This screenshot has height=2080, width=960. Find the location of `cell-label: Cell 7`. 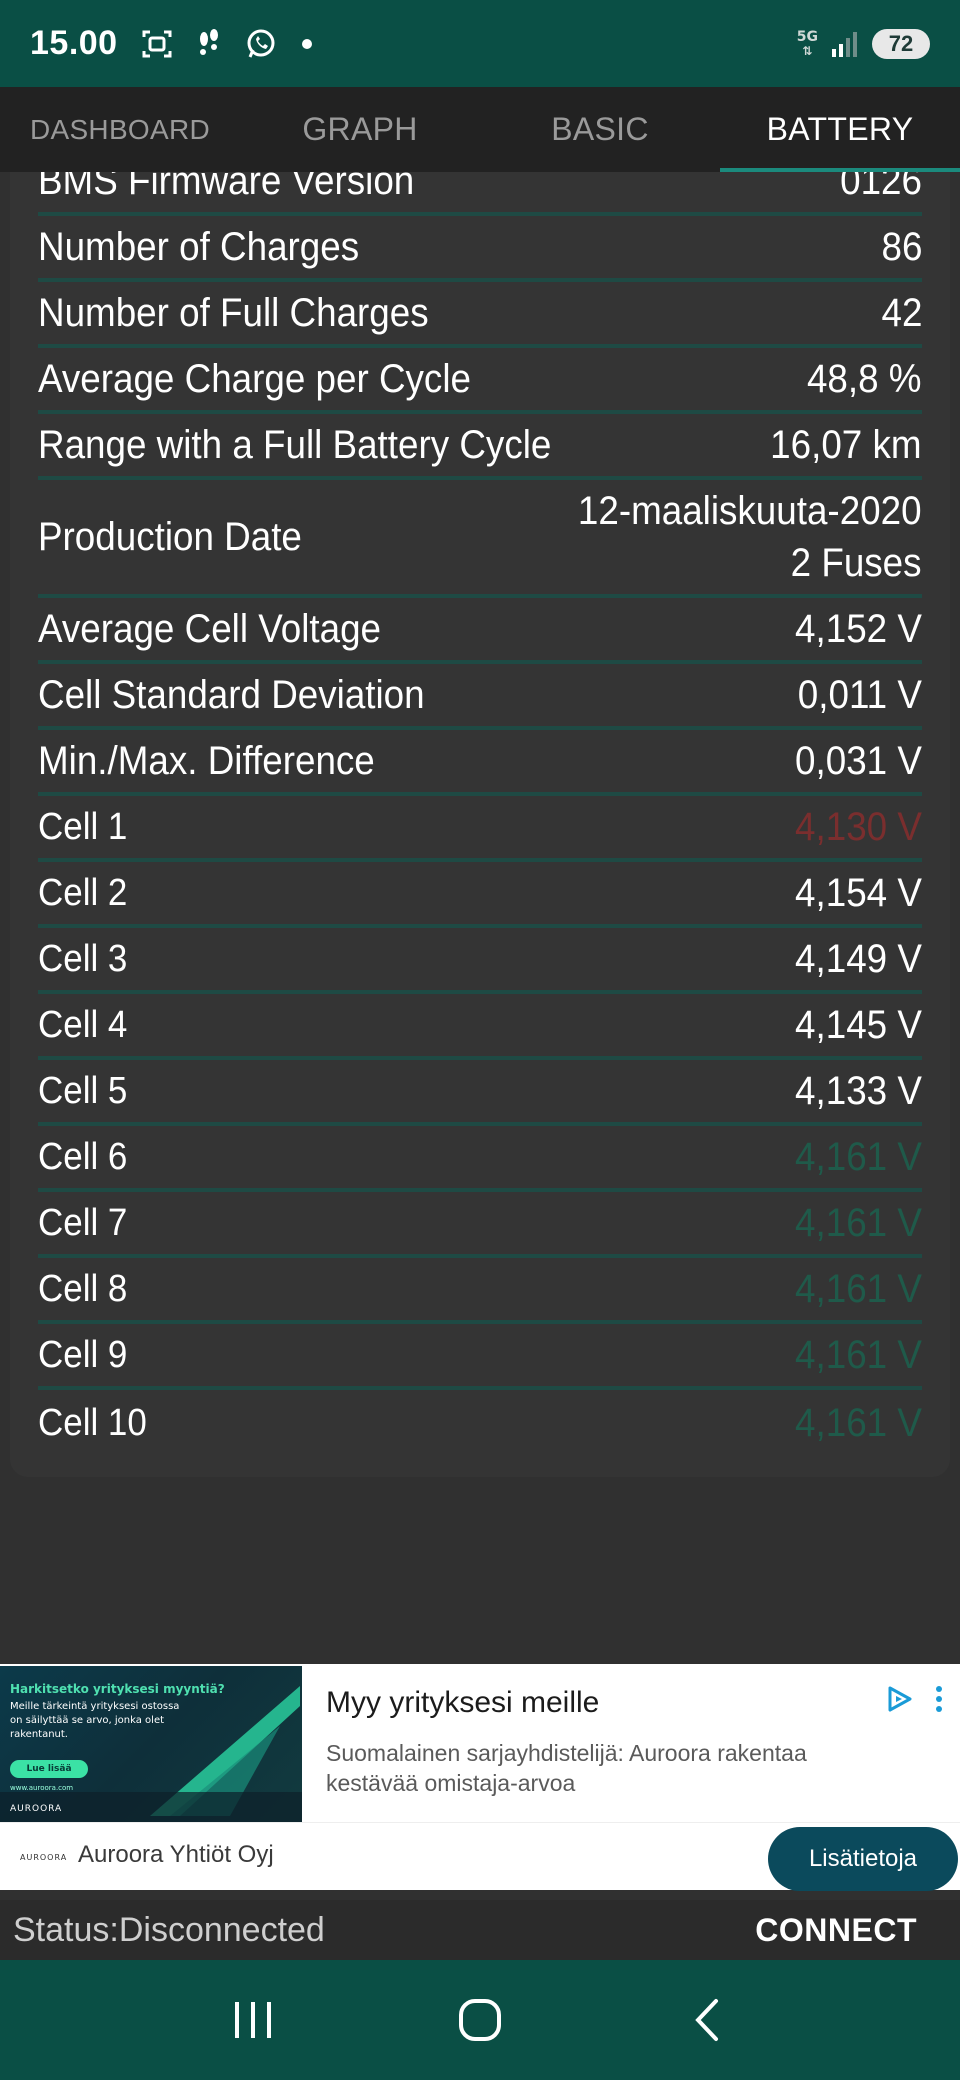

cell-label: Cell 7 is located at coordinates (83, 1222).